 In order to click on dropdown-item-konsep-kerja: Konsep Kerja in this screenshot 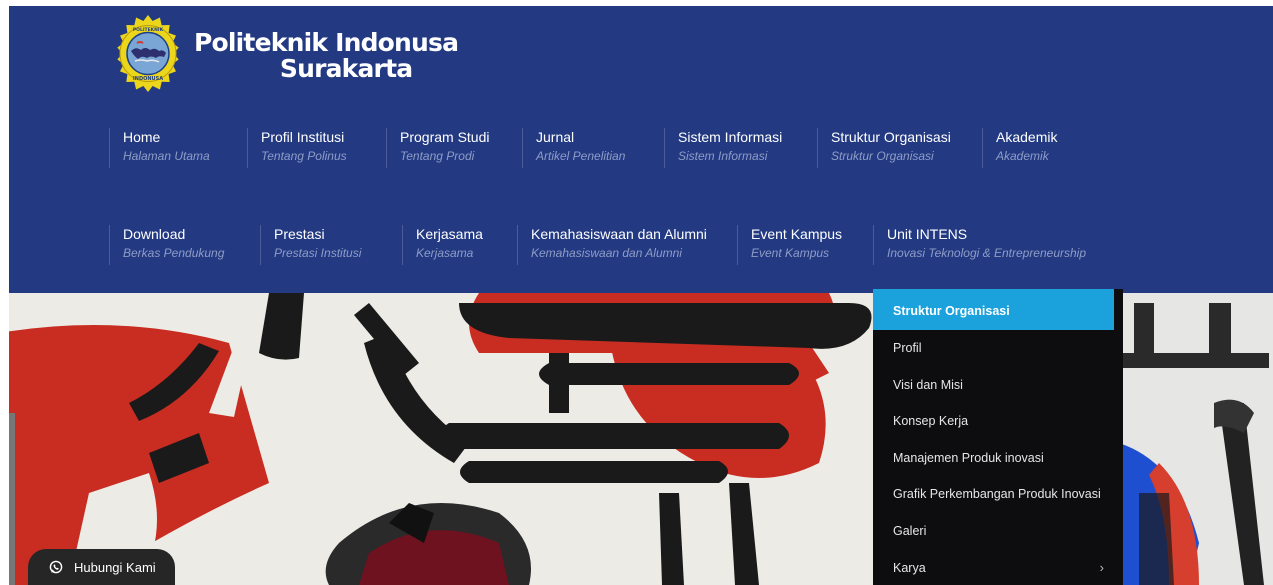, I will do `click(993, 421)`.